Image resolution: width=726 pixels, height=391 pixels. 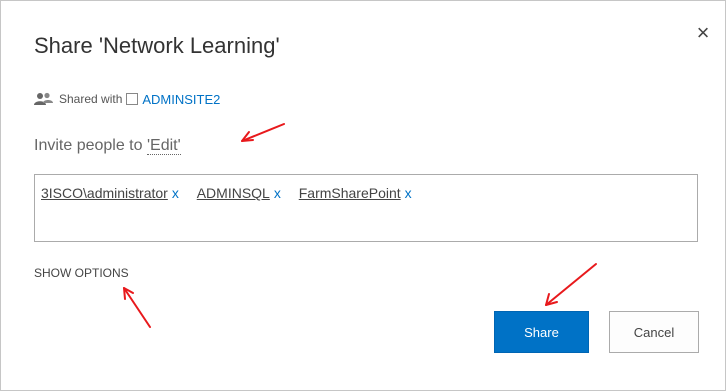 I want to click on share-button: Share, so click(x=541, y=332).